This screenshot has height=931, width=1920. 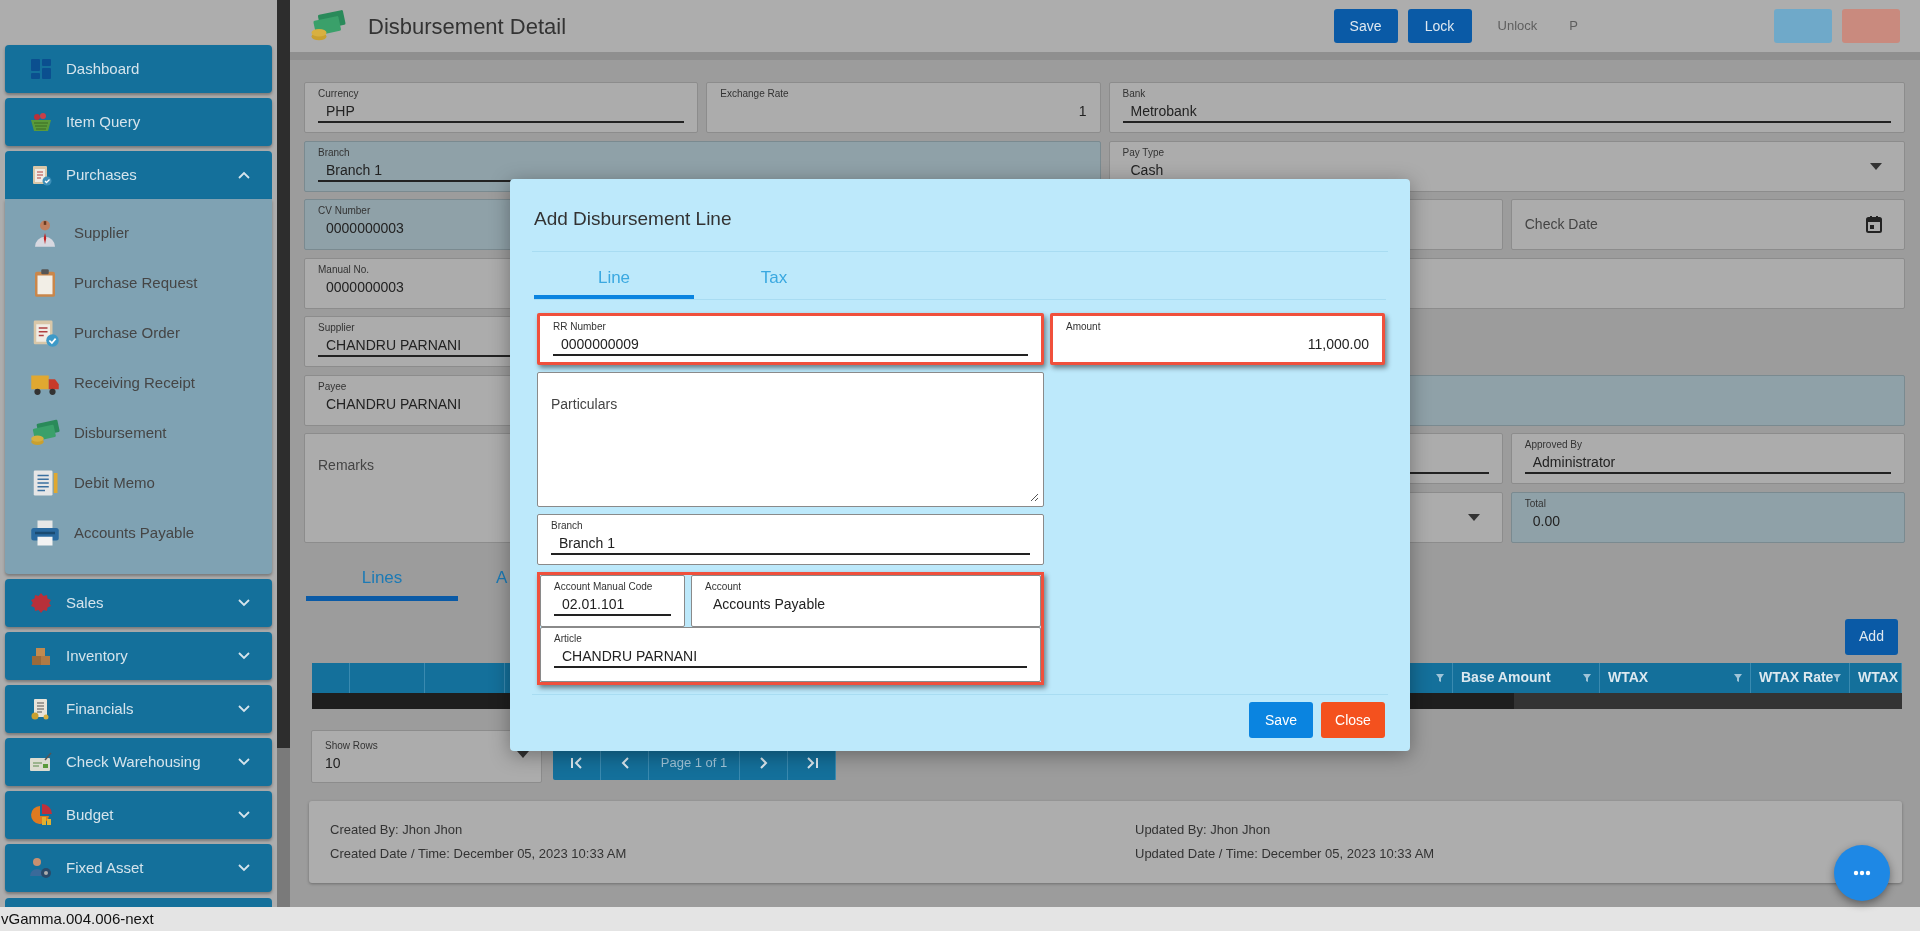 I want to click on resize-handle-icon, so click(x=1034, y=497).